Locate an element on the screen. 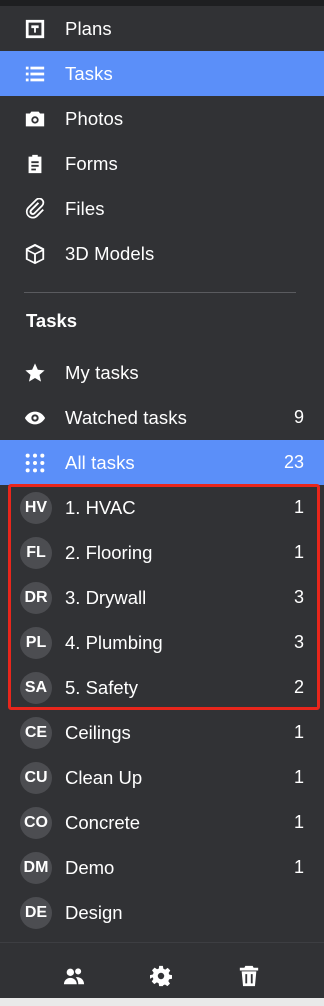  group-label: Design is located at coordinates (94, 912).